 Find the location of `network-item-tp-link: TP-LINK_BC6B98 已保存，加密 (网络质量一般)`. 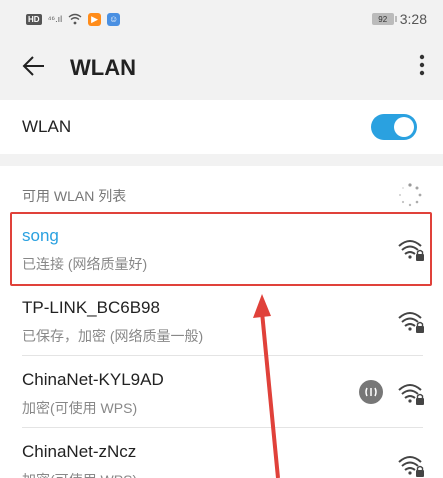

network-item-tp-link: TP-LINK_BC6B98 已保存，加密 (网络质量一般) is located at coordinates (221, 321).